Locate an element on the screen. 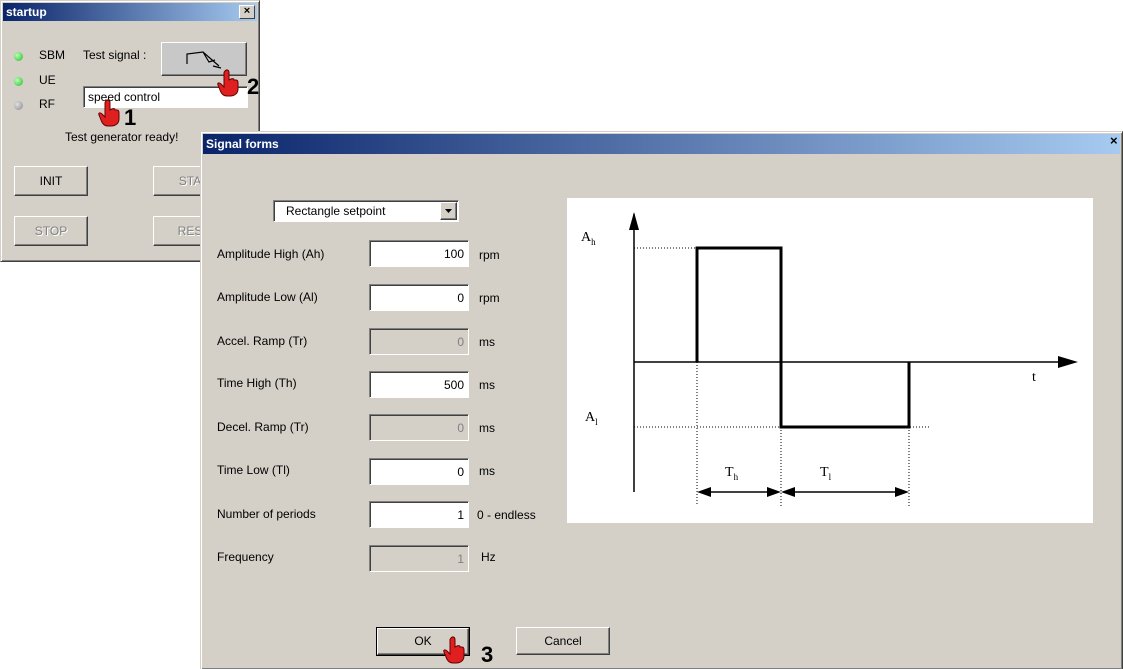 The width and height of the screenshot is (1123, 669). accel-ramp-label: Accel. Ramp (Tr) is located at coordinates (262, 341).